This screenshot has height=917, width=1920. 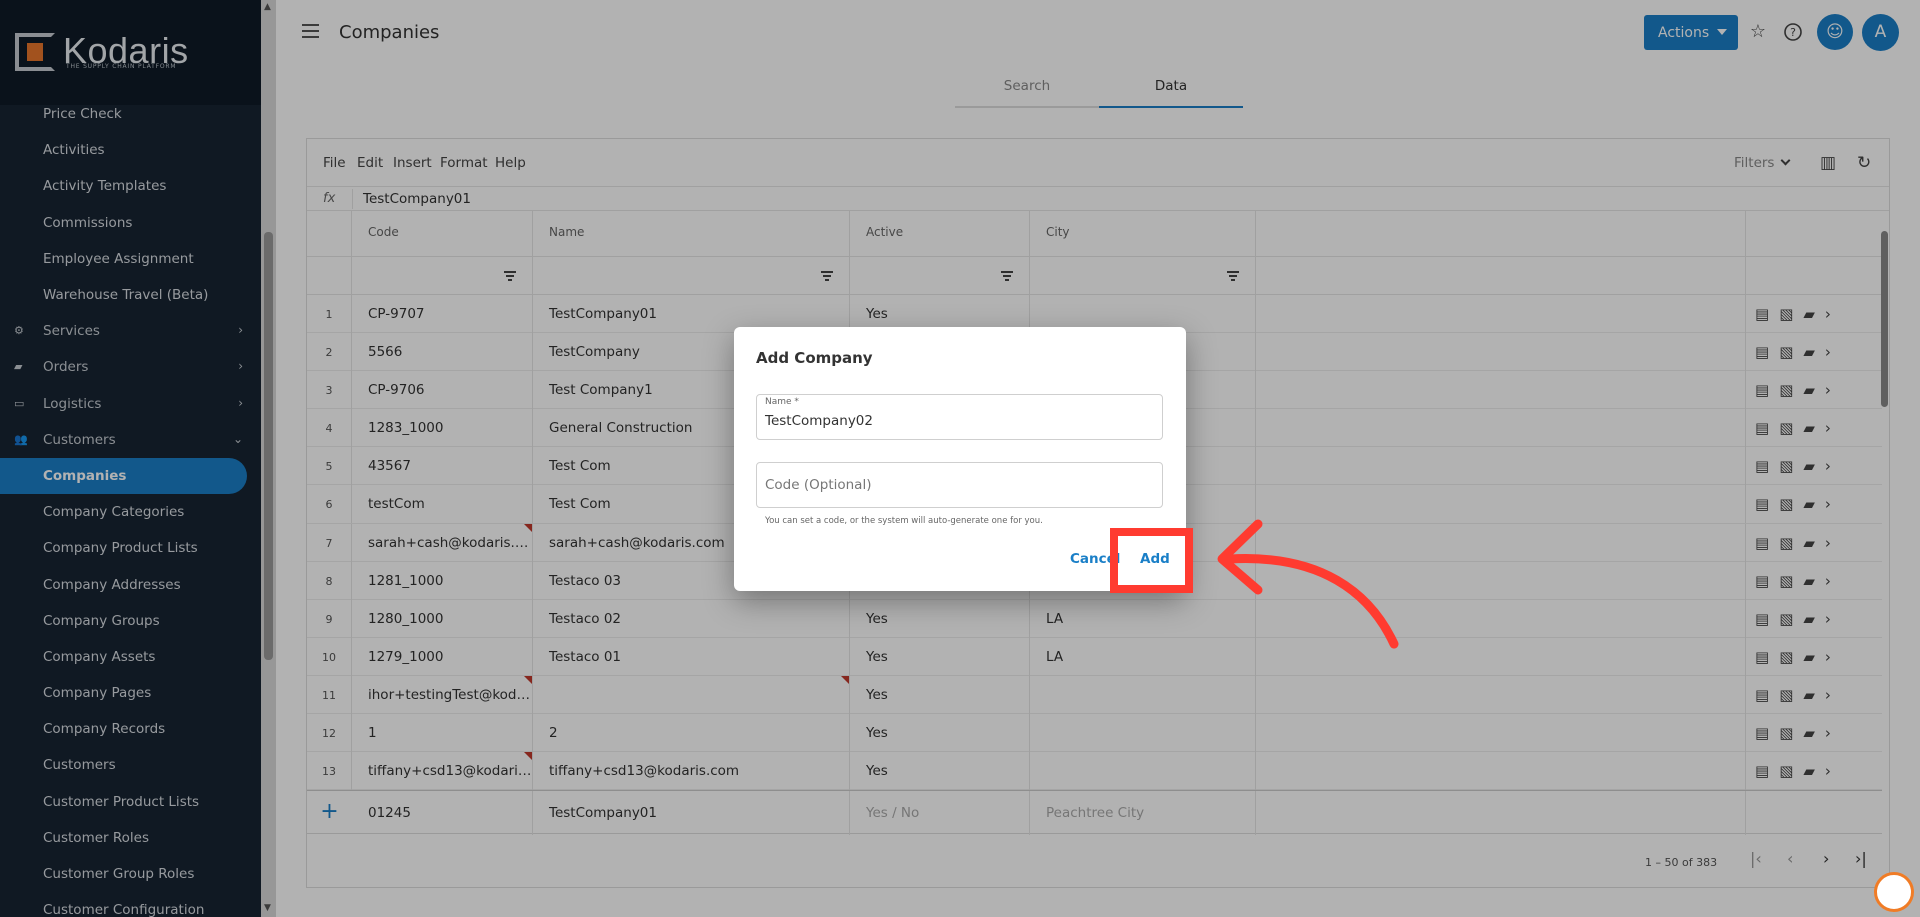 I want to click on name-input: TestCompany02, so click(x=960, y=421).